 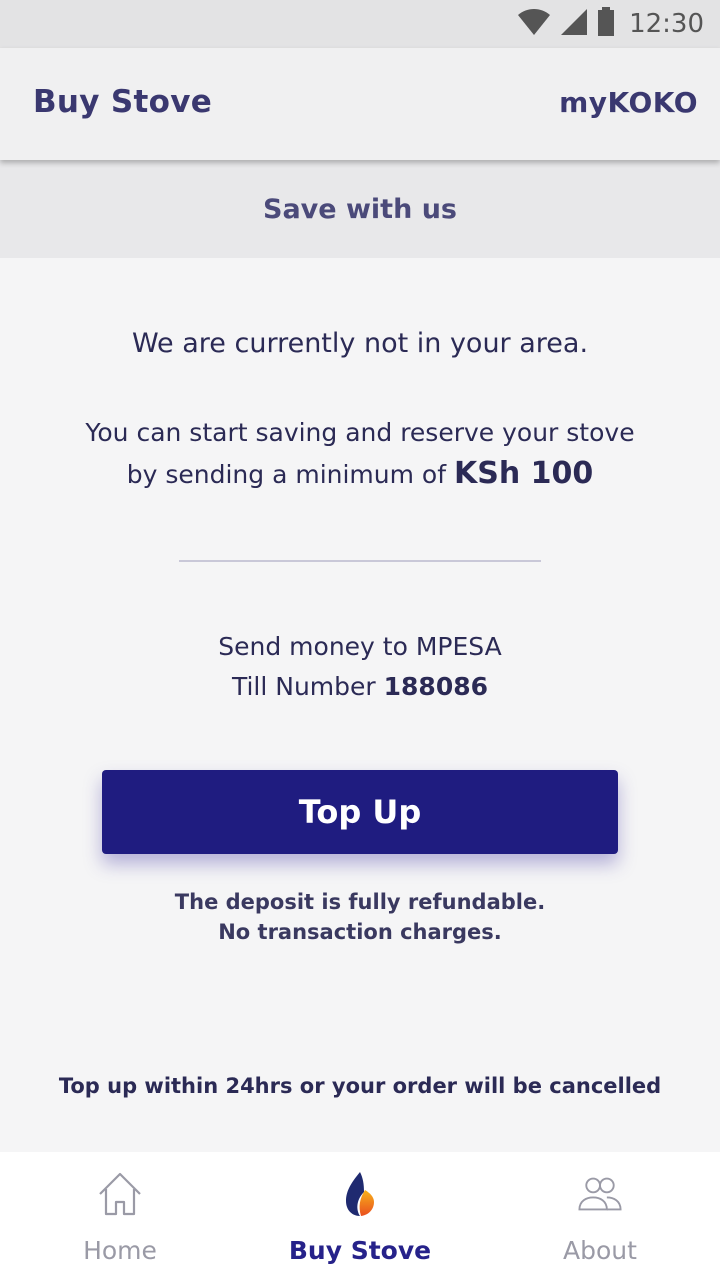 What do you see at coordinates (360, 812) in the screenshot?
I see `top-up-button: Top Up` at bounding box center [360, 812].